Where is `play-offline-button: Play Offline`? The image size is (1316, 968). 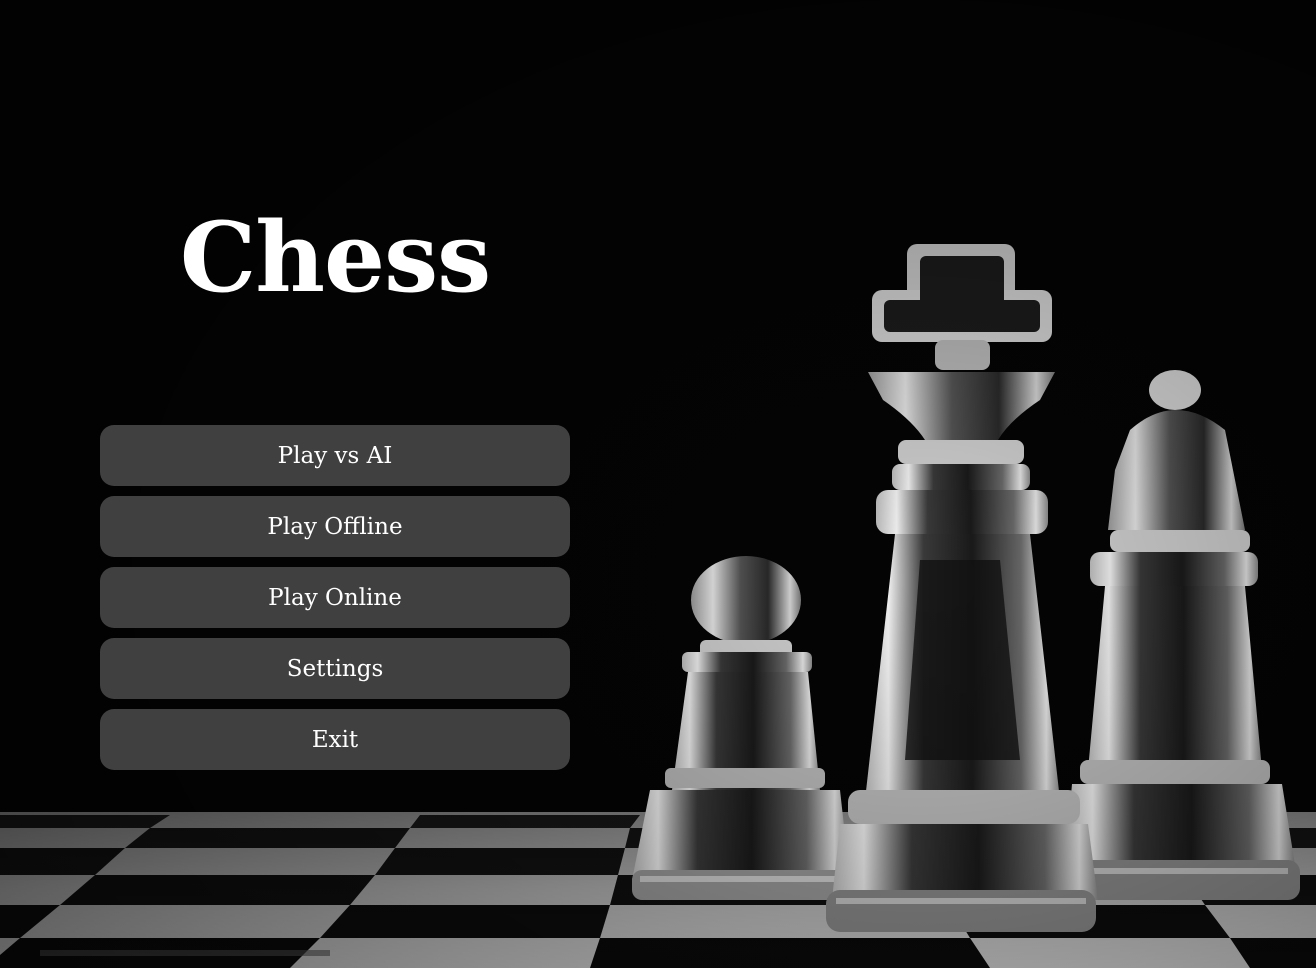 play-offline-button: Play Offline is located at coordinates (335, 526).